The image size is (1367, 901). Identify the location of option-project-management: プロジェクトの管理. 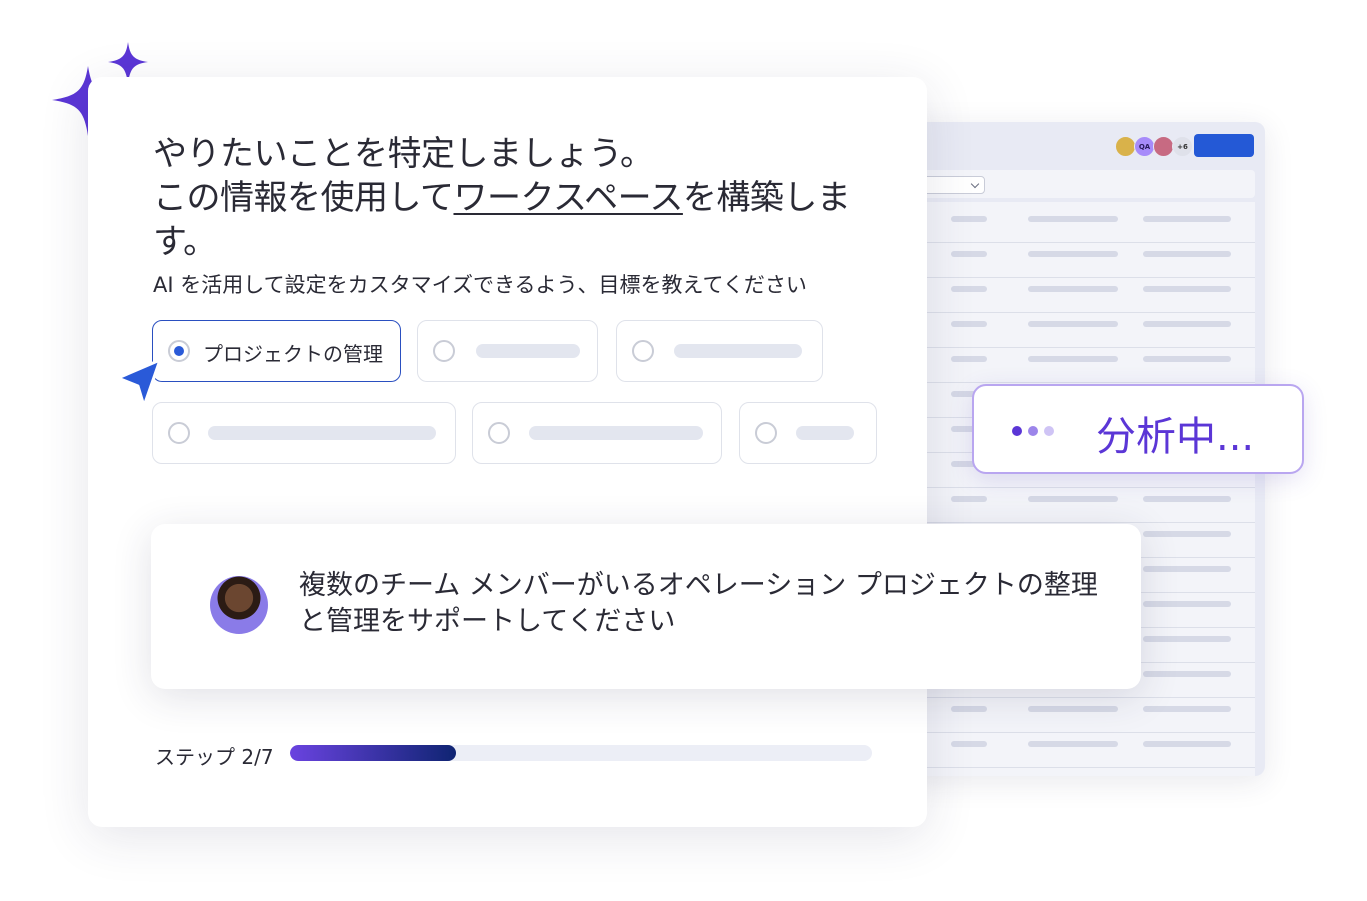
(276, 351).